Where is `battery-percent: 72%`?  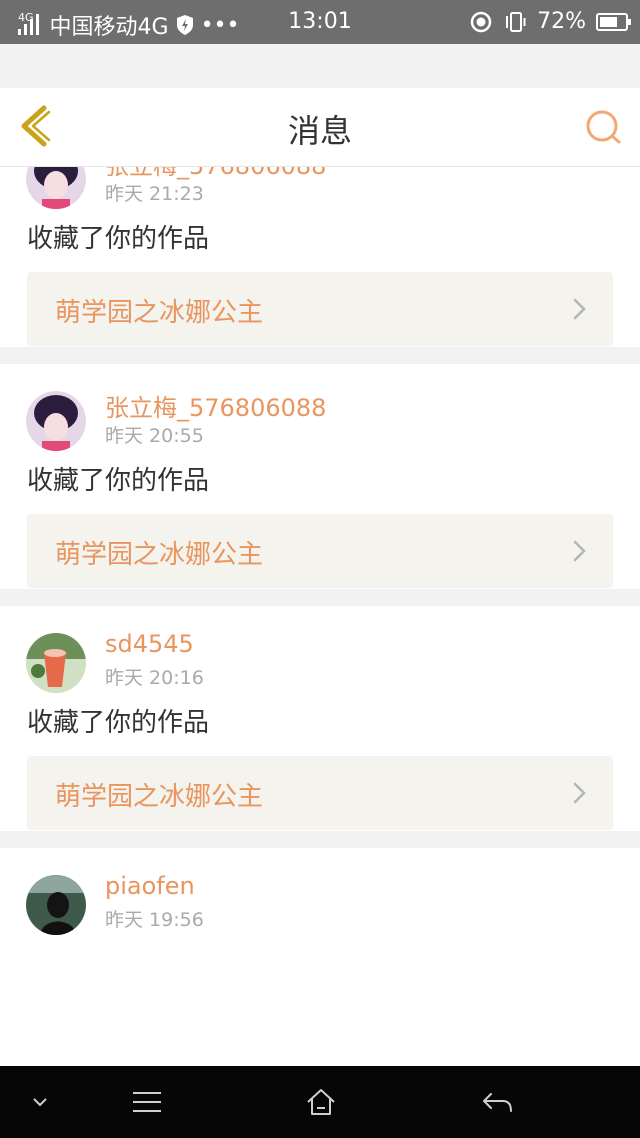 battery-percent: 72% is located at coordinates (561, 21).